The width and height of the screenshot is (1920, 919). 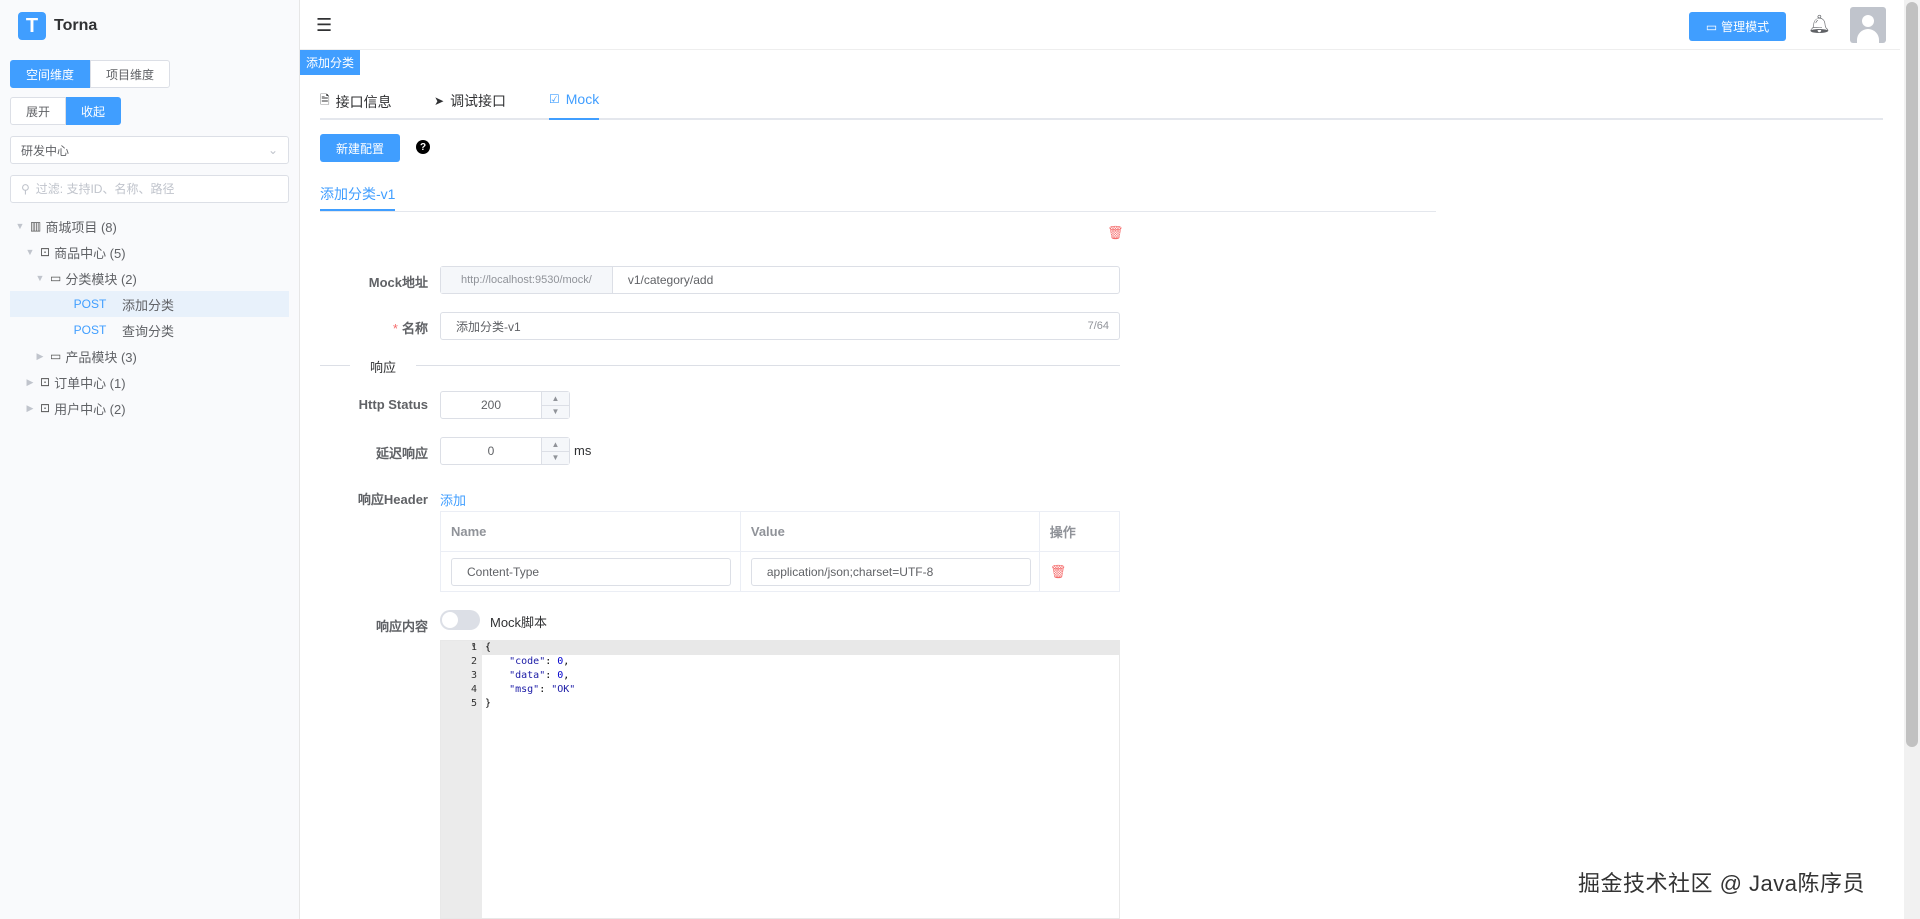 What do you see at coordinates (360, 148) in the screenshot?
I see `new-config-button: 新建配置` at bounding box center [360, 148].